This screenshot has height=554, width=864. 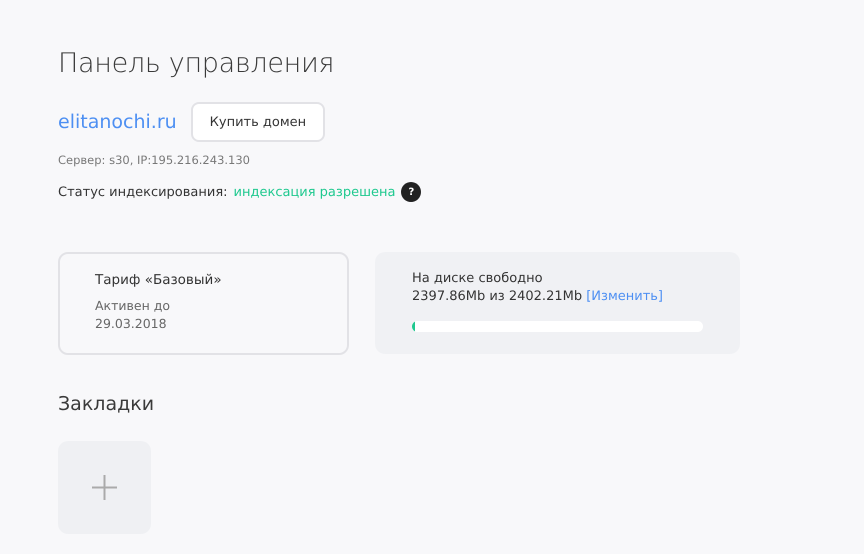 I want to click on tariff-name: Тариф «Базовый», so click(x=159, y=280).